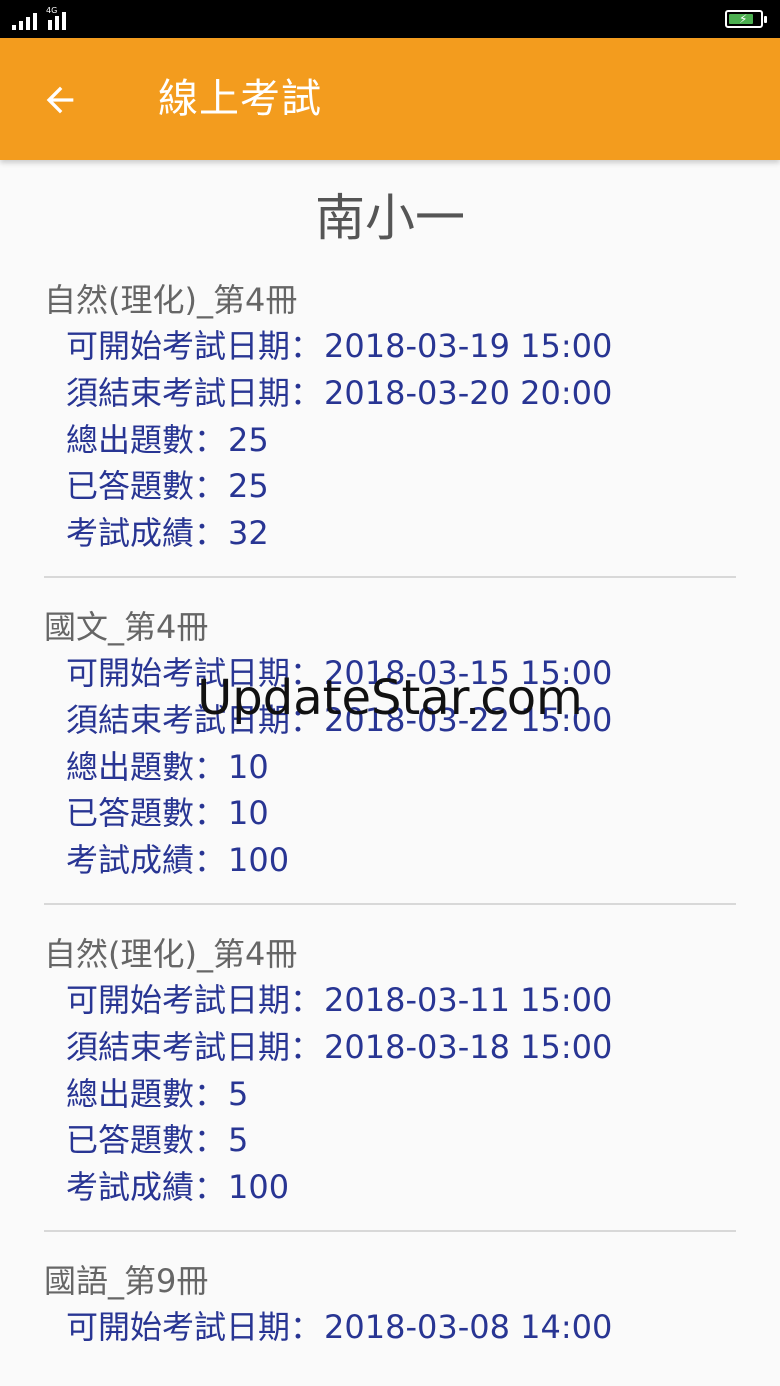 The image size is (780, 1386). What do you see at coordinates (401, 813) in the screenshot?
I see `answered-questions-row: 已答題數：10` at bounding box center [401, 813].